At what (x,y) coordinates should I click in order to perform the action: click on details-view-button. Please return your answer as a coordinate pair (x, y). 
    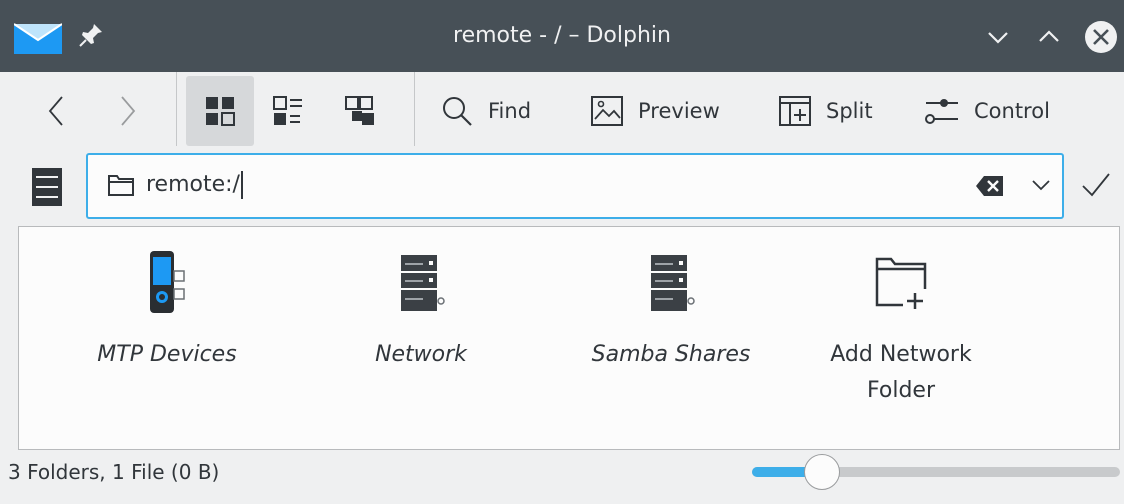
    Looking at the image, I should click on (360, 111).